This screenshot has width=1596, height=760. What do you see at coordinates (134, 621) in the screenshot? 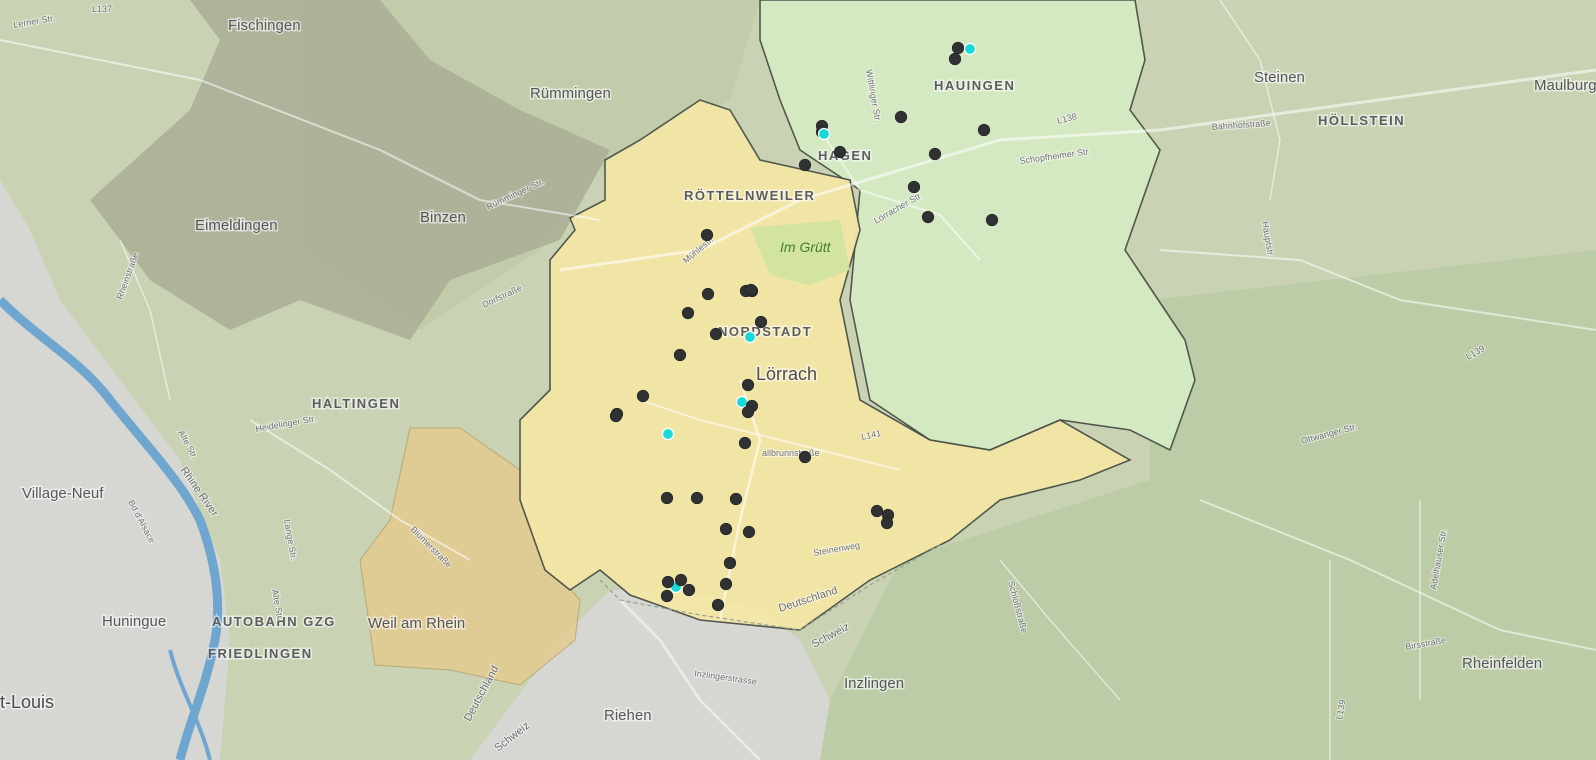
I see `label-huningue: Huningue` at bounding box center [134, 621].